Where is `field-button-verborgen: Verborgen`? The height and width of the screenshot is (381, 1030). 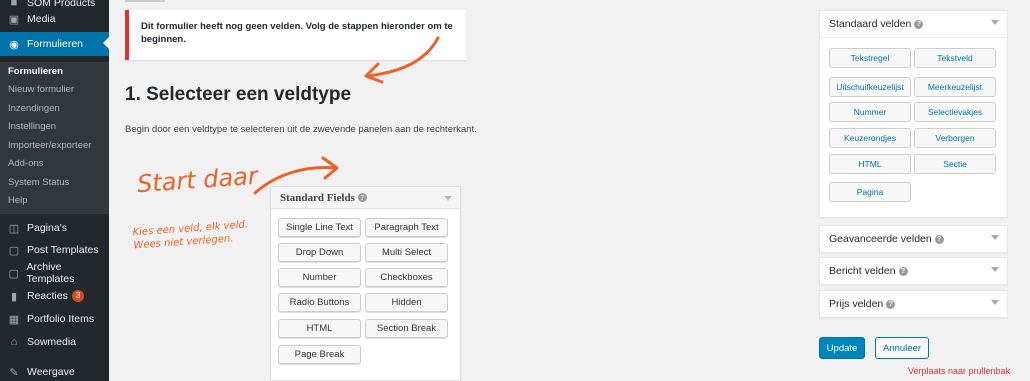
field-button-verborgen: Verborgen is located at coordinates (955, 138).